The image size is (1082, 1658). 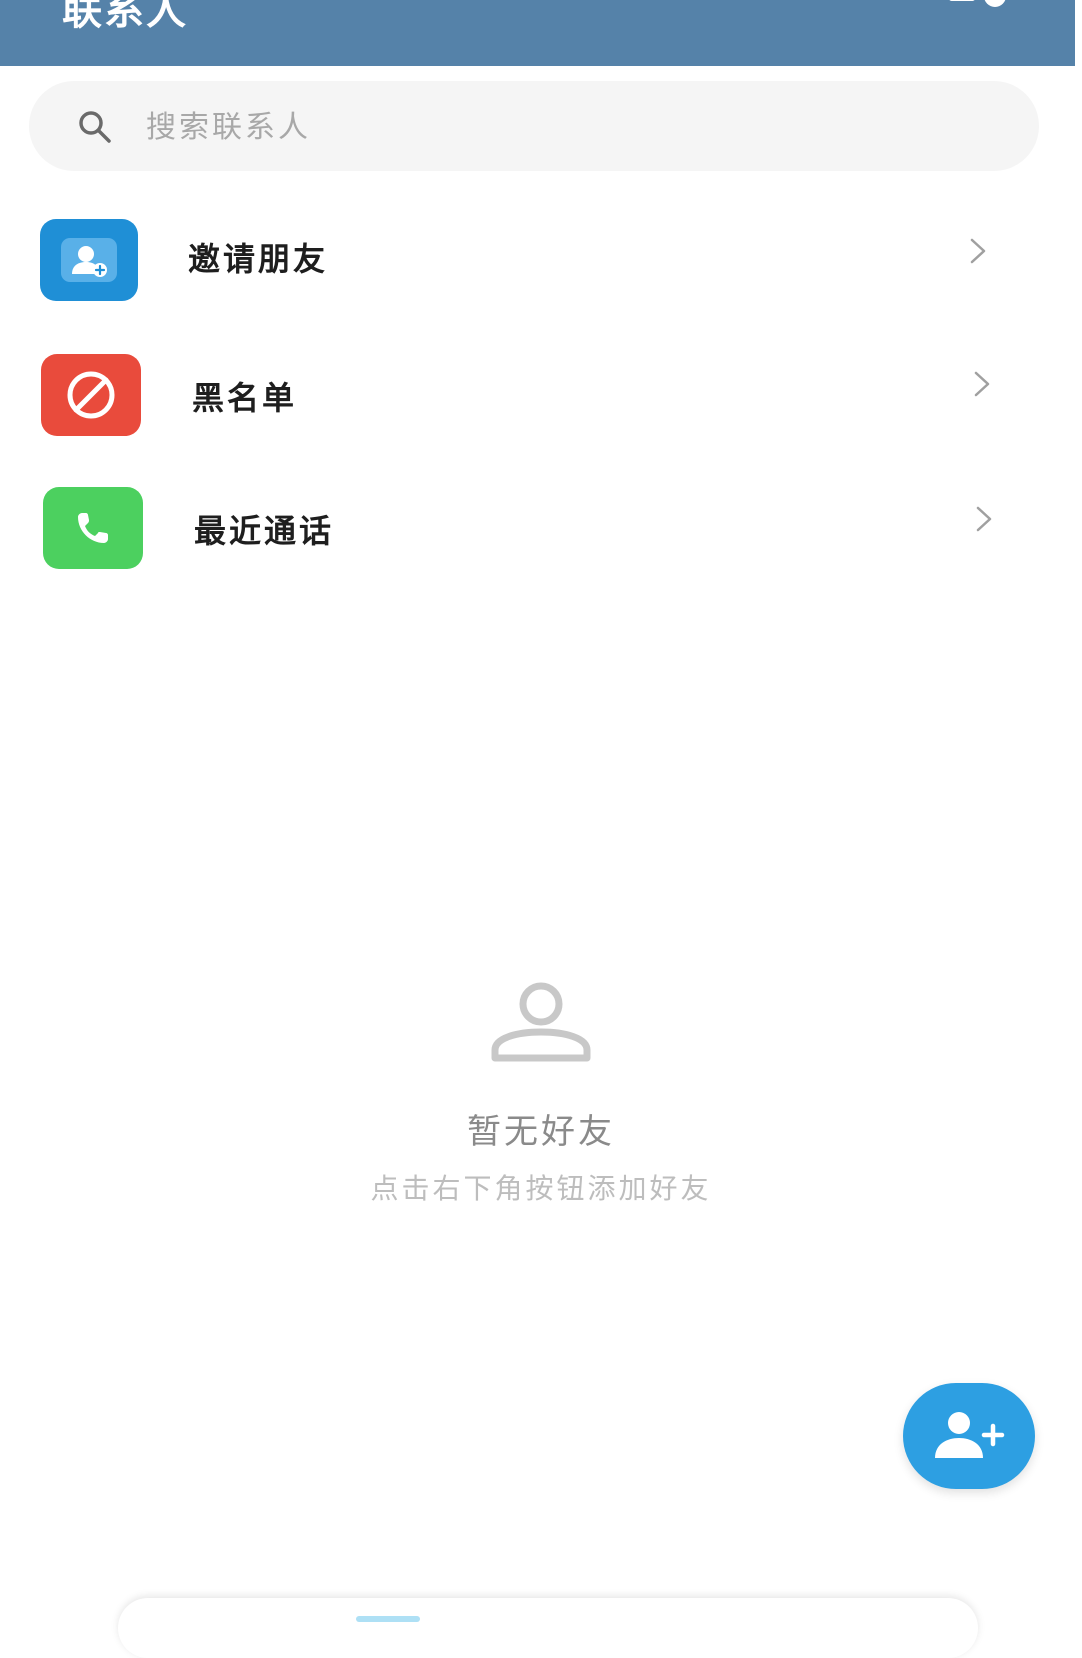 I want to click on menu-item-invite-friends: 邀请朋友, so click(x=541, y=261).